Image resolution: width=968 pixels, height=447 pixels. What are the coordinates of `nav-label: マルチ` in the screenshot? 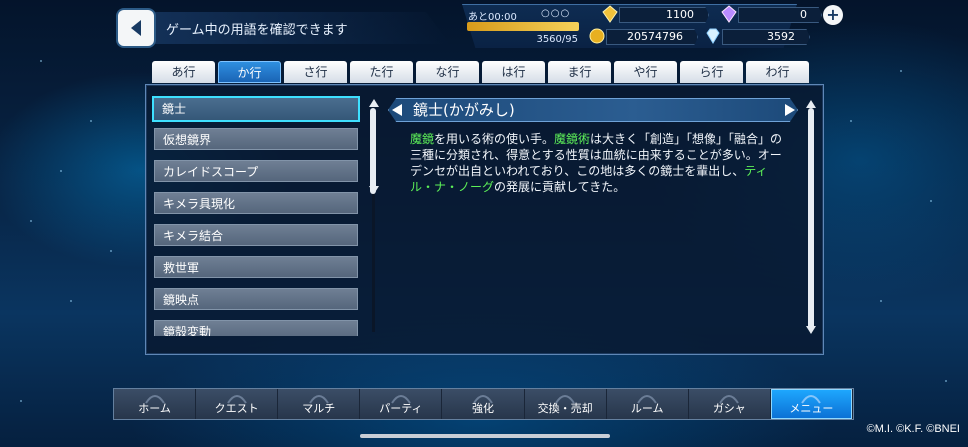 It's located at (319, 408).